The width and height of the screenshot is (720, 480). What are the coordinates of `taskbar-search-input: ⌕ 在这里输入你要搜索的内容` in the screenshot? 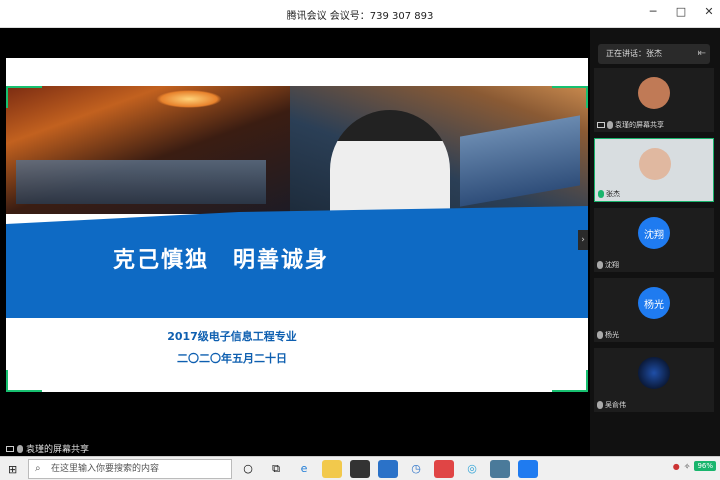 It's located at (130, 469).